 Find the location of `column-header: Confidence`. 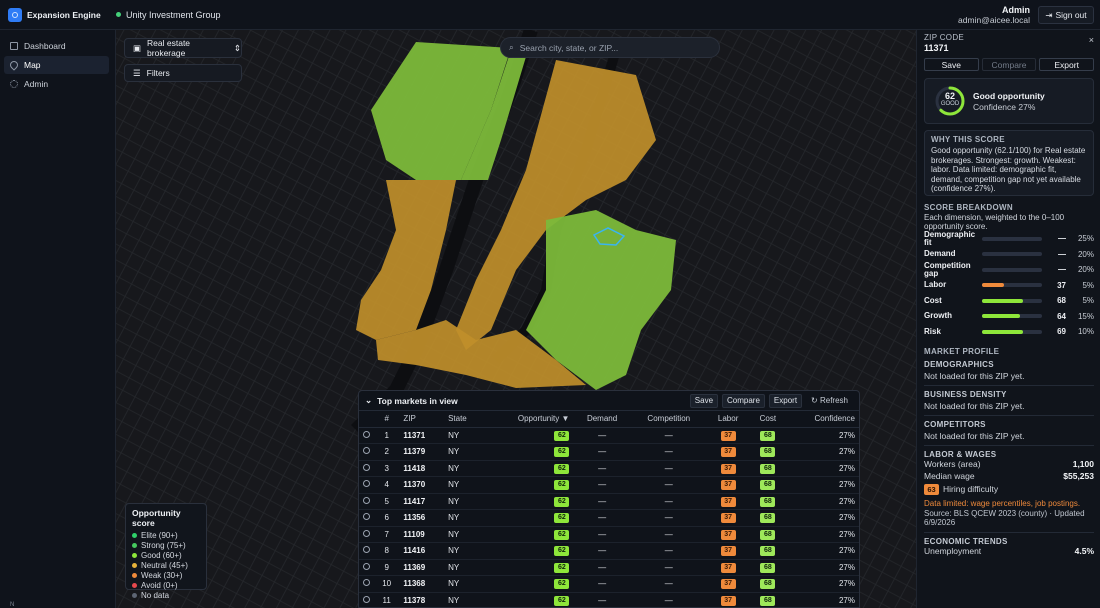

column-header: Confidence is located at coordinates (822, 419).